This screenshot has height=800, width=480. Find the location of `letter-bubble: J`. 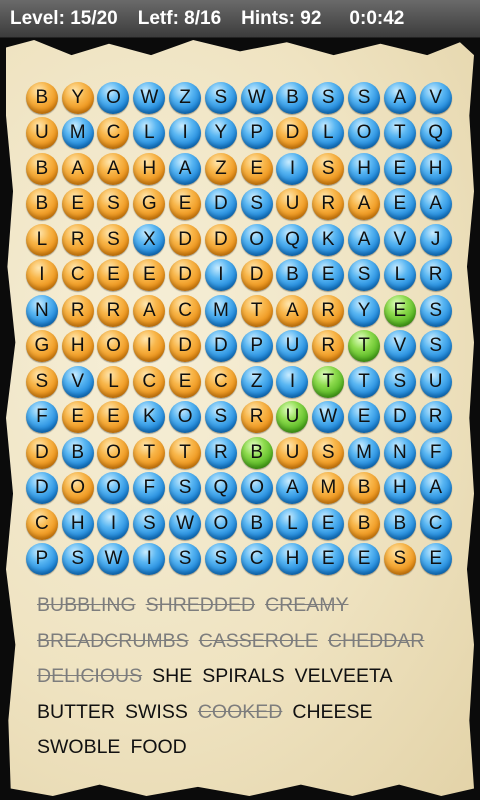

letter-bubble: J is located at coordinates (435, 239).